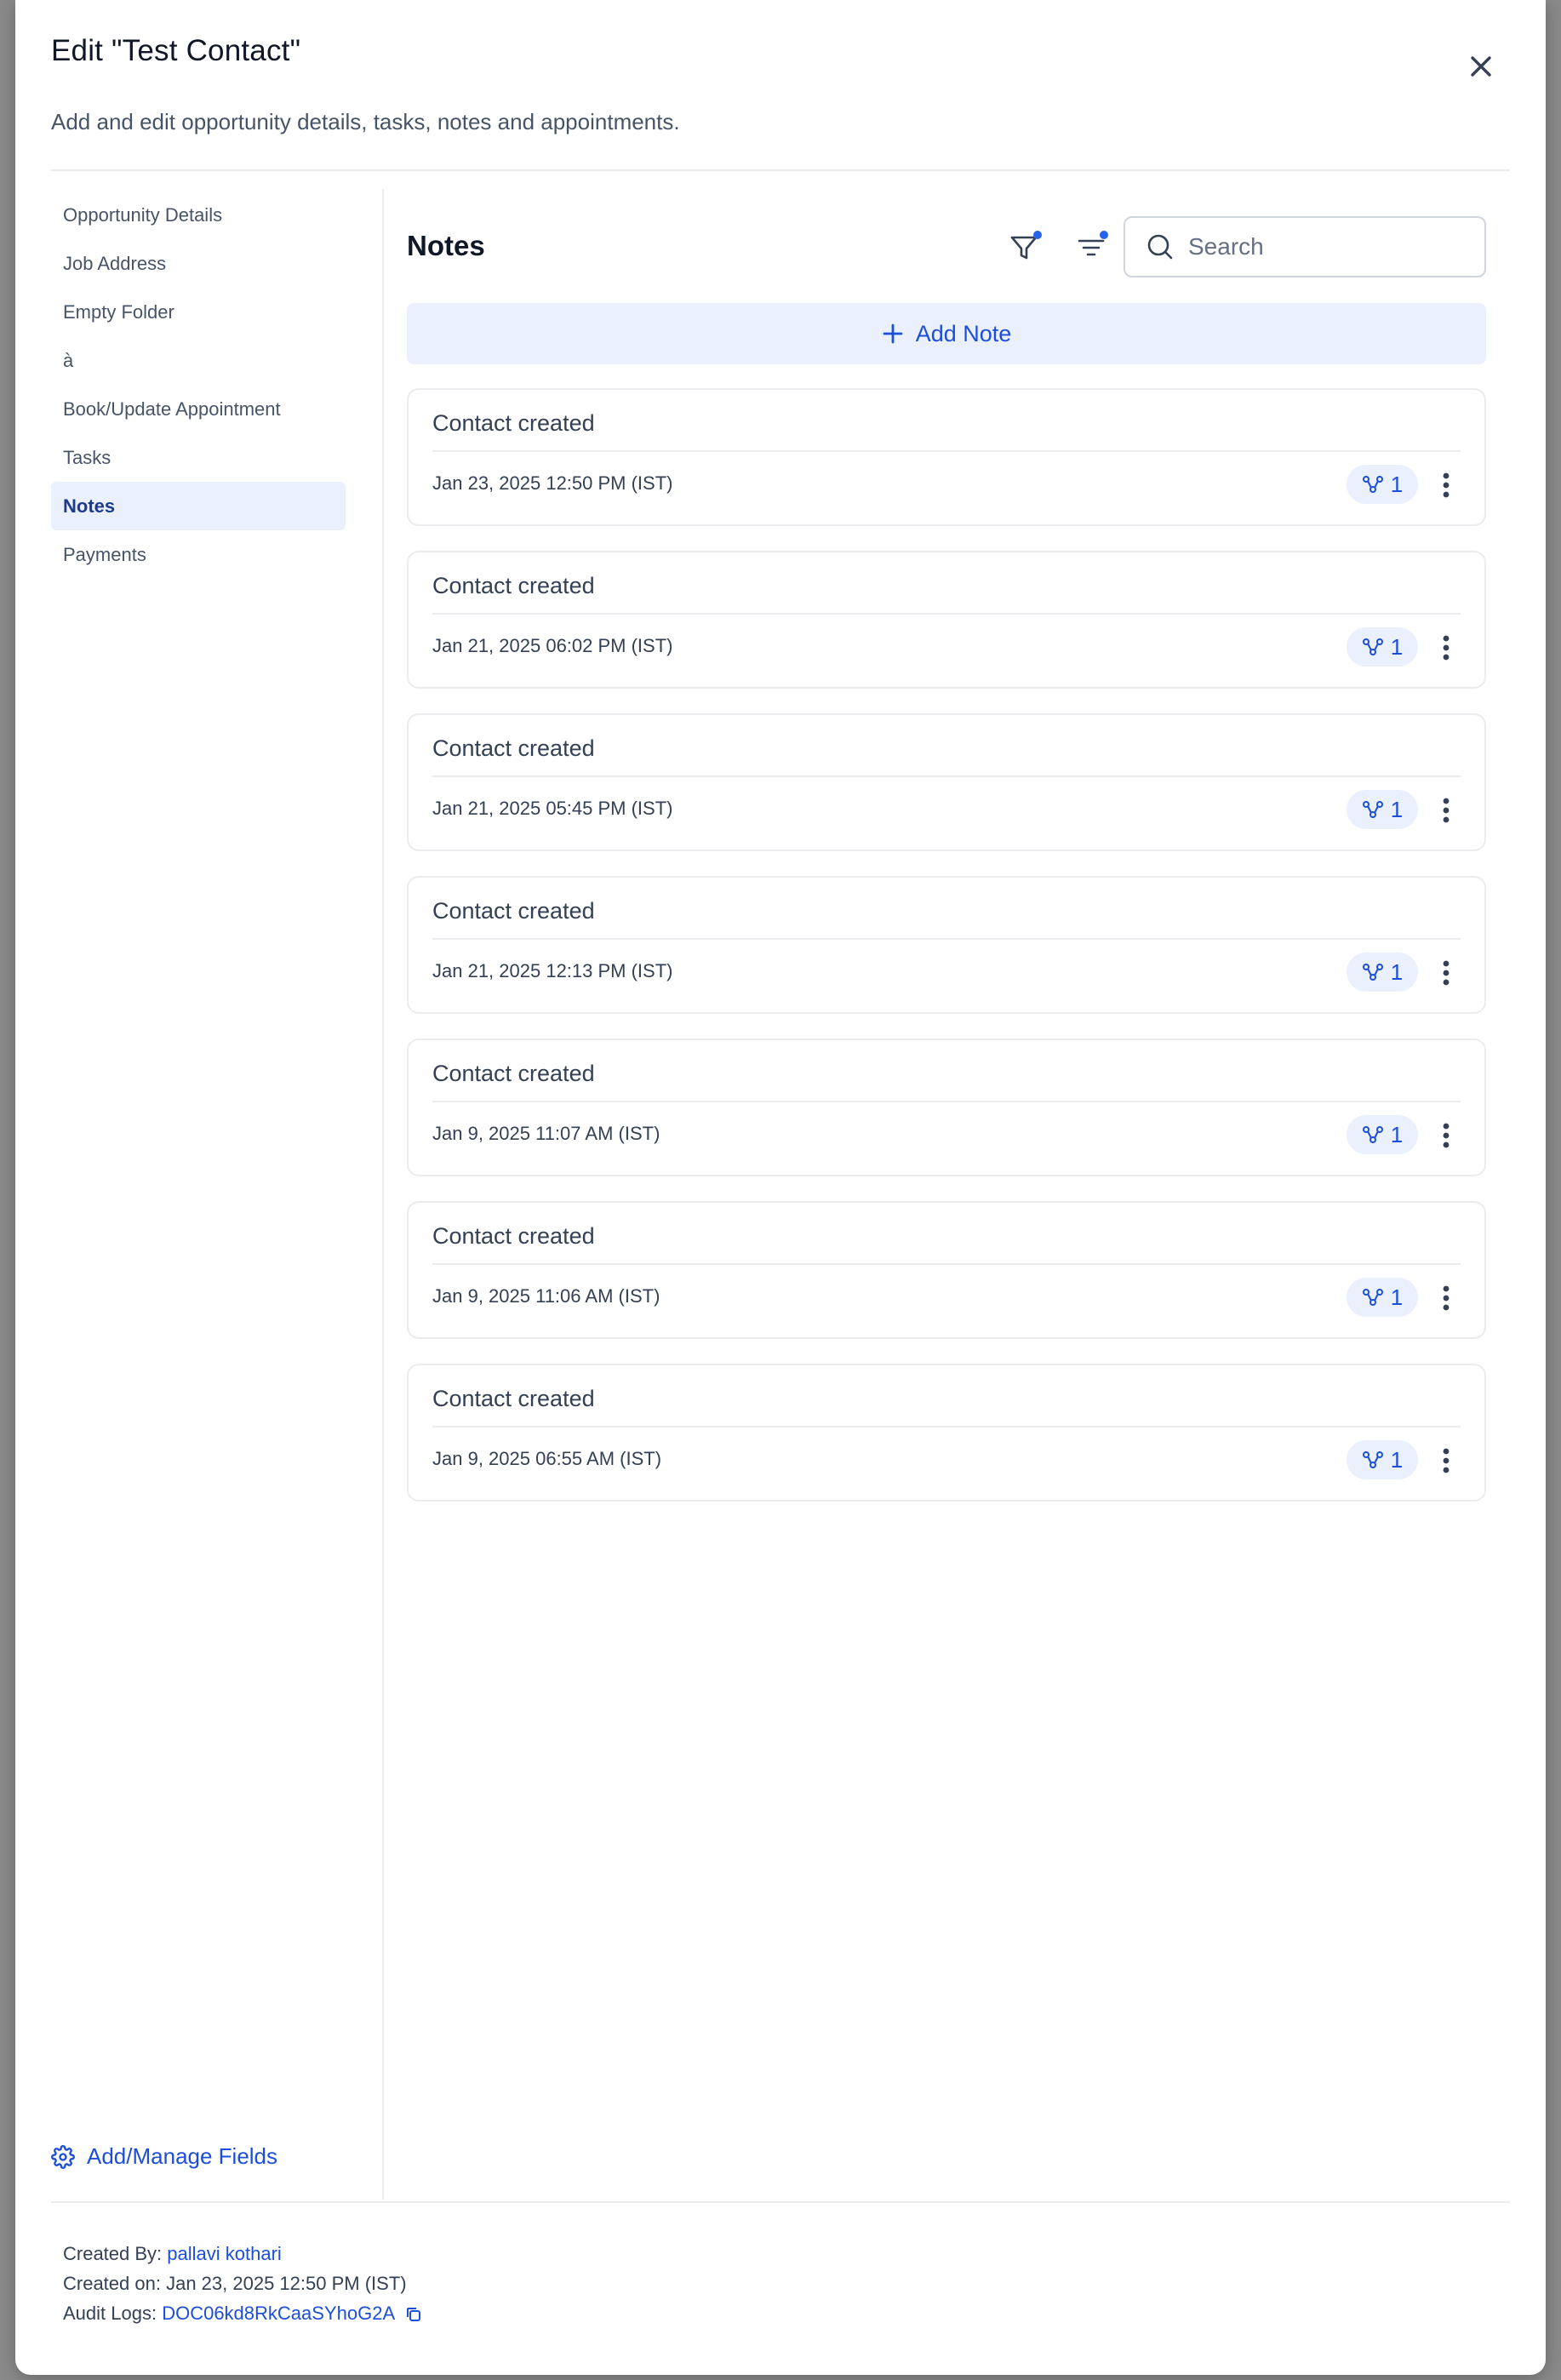 This screenshot has height=2380, width=1561. What do you see at coordinates (893, 334) in the screenshot?
I see `plus-icon` at bounding box center [893, 334].